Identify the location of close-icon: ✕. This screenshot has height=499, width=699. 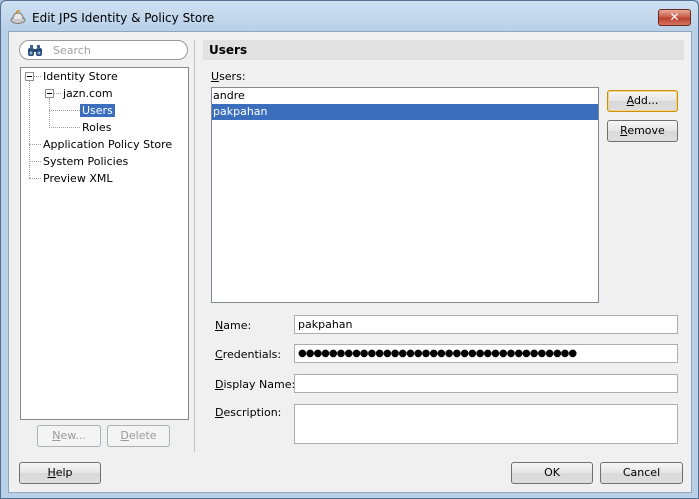
(674, 17).